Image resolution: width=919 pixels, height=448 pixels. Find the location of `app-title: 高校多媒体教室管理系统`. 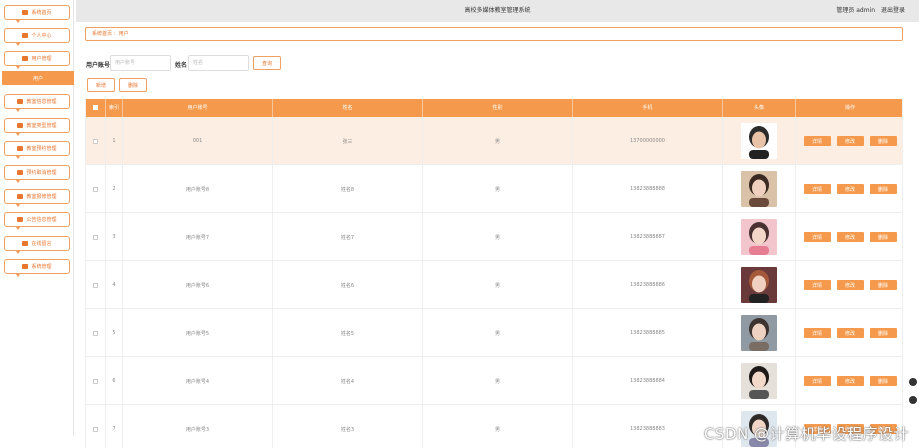

app-title: 高校多媒体教室管理系统 is located at coordinates (497, 10).